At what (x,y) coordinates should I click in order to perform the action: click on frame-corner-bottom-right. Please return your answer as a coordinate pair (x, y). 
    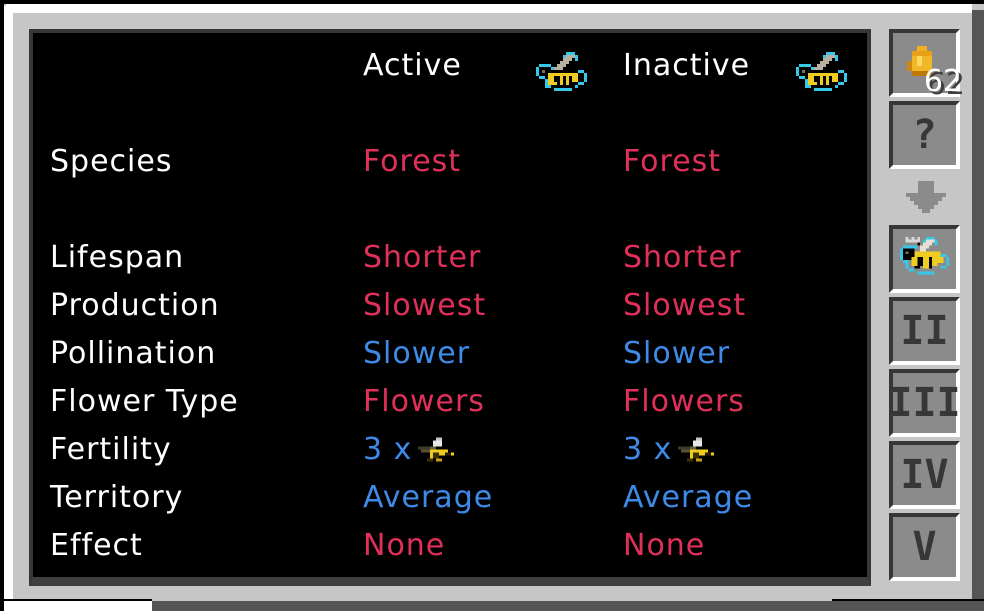
    Looking at the image, I should click on (908, 605).